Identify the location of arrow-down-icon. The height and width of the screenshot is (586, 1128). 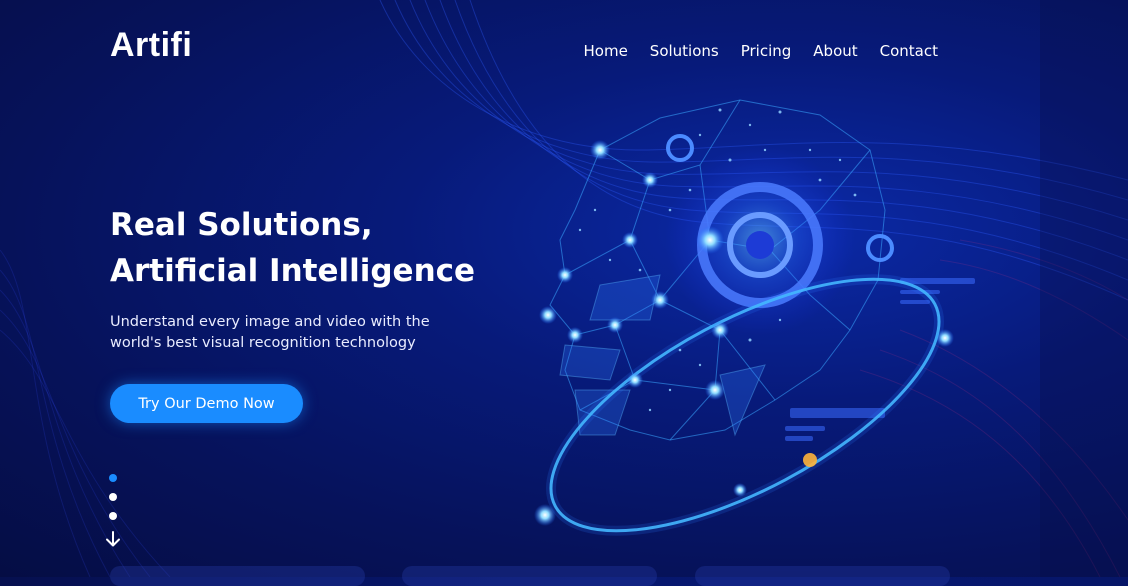
(113, 539).